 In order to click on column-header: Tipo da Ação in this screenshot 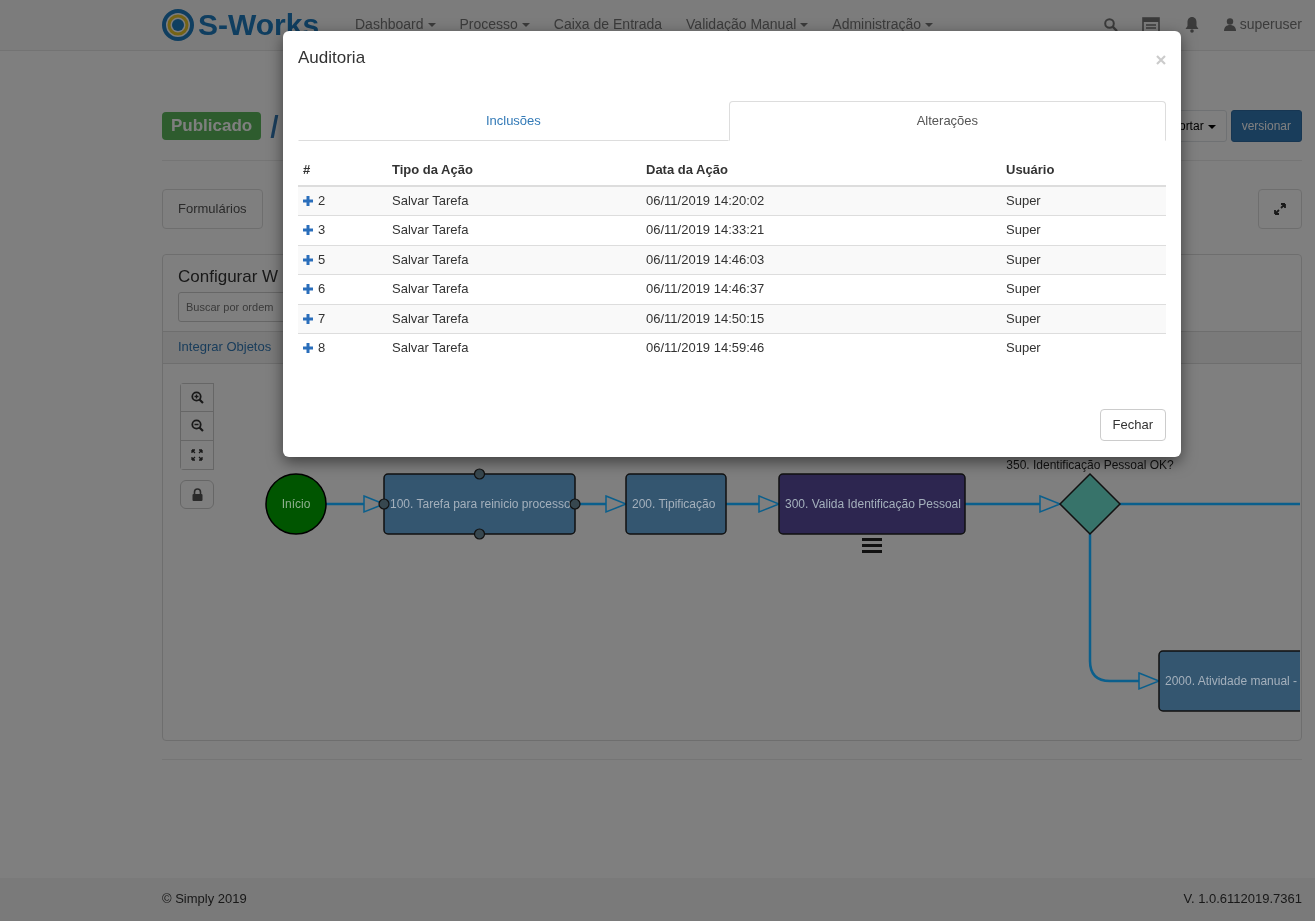, I will do `click(514, 171)`.